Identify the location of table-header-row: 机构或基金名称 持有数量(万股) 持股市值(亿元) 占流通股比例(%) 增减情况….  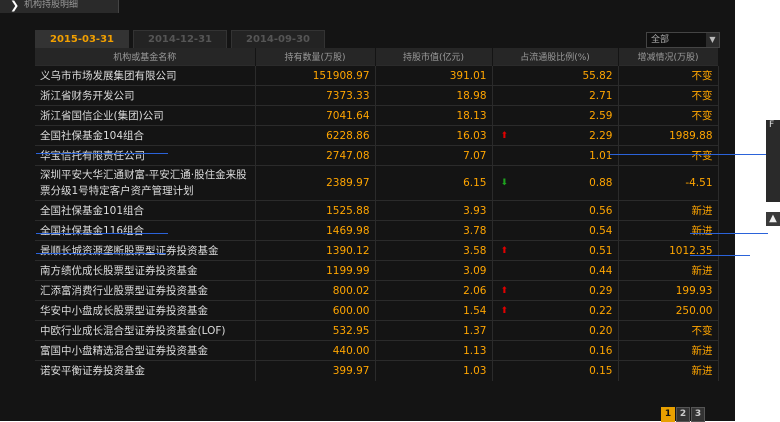
(377, 57).